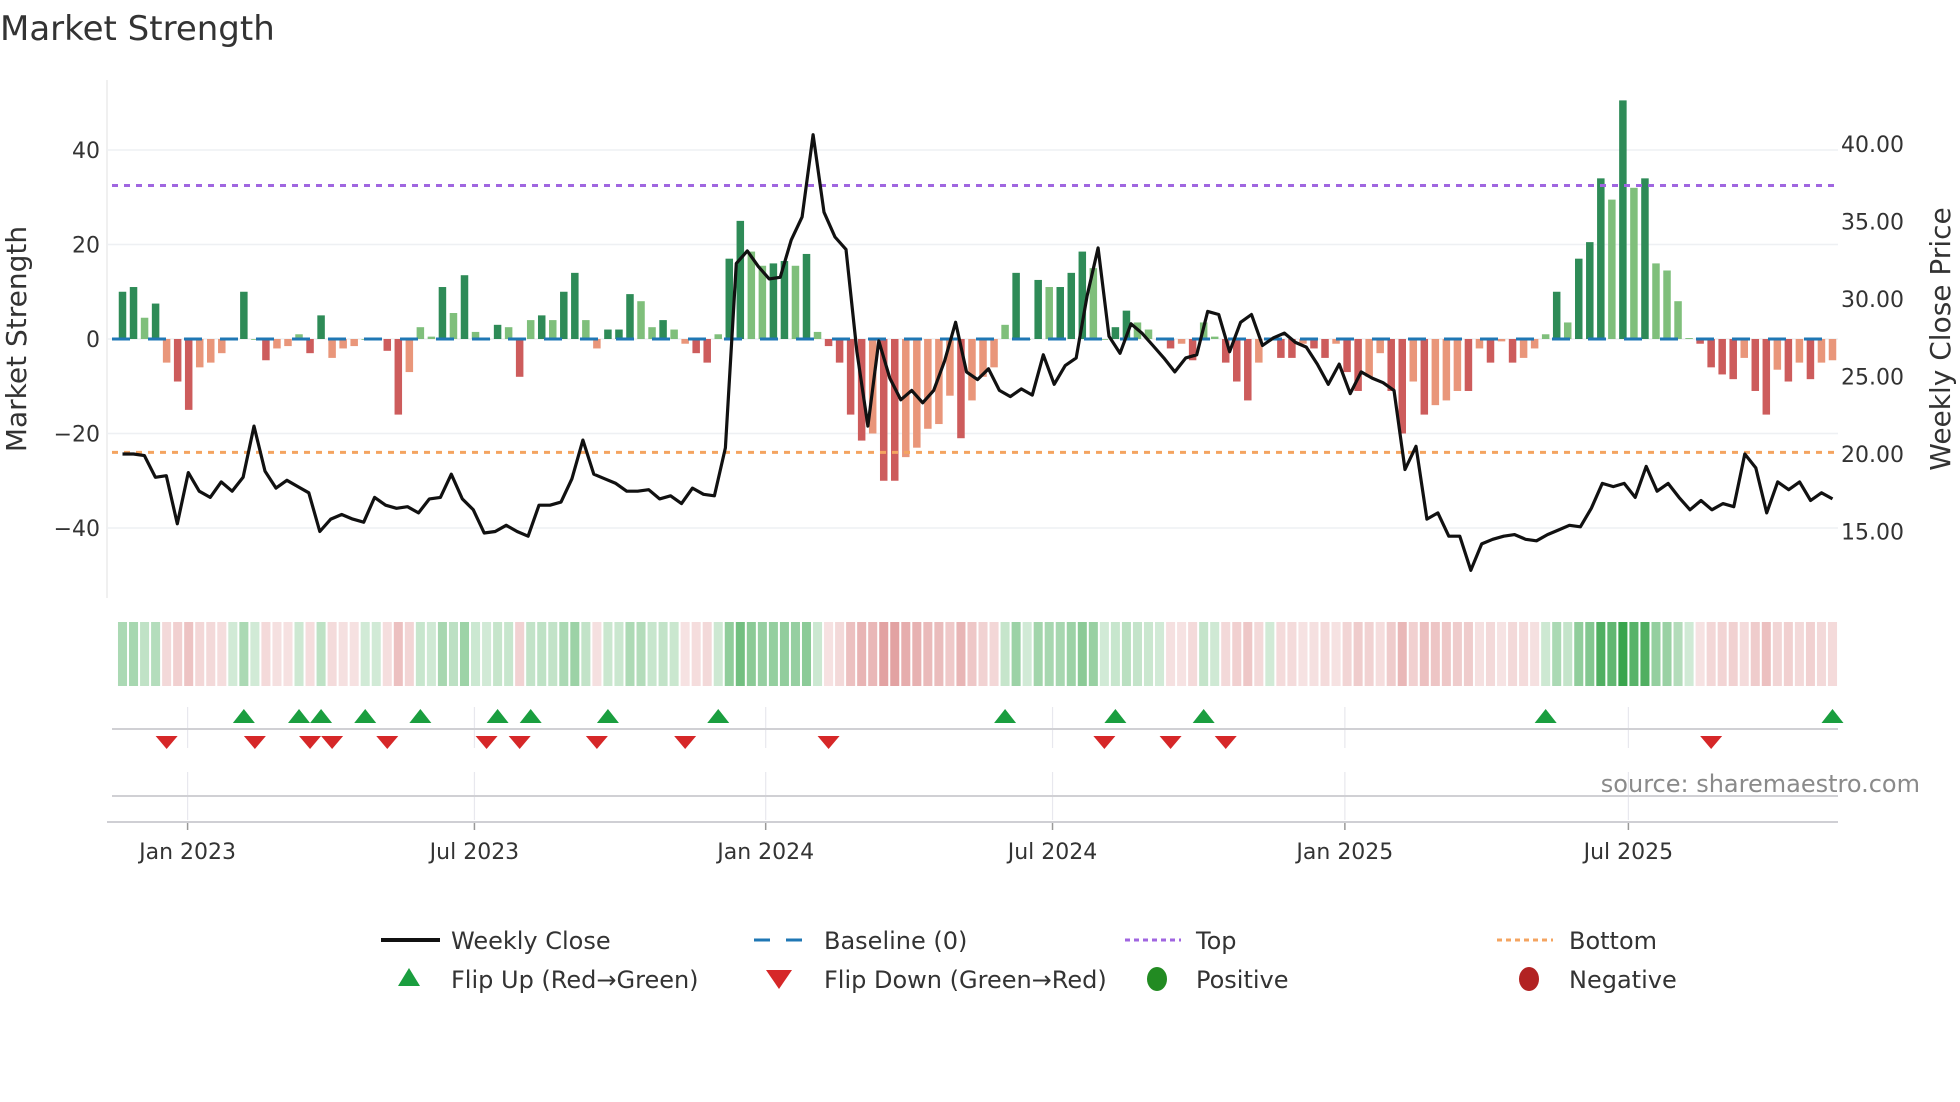 The image size is (1960, 1102). Describe the element at coordinates (779, 979) in the screenshot. I see `legend-triangle-down-icon` at that location.